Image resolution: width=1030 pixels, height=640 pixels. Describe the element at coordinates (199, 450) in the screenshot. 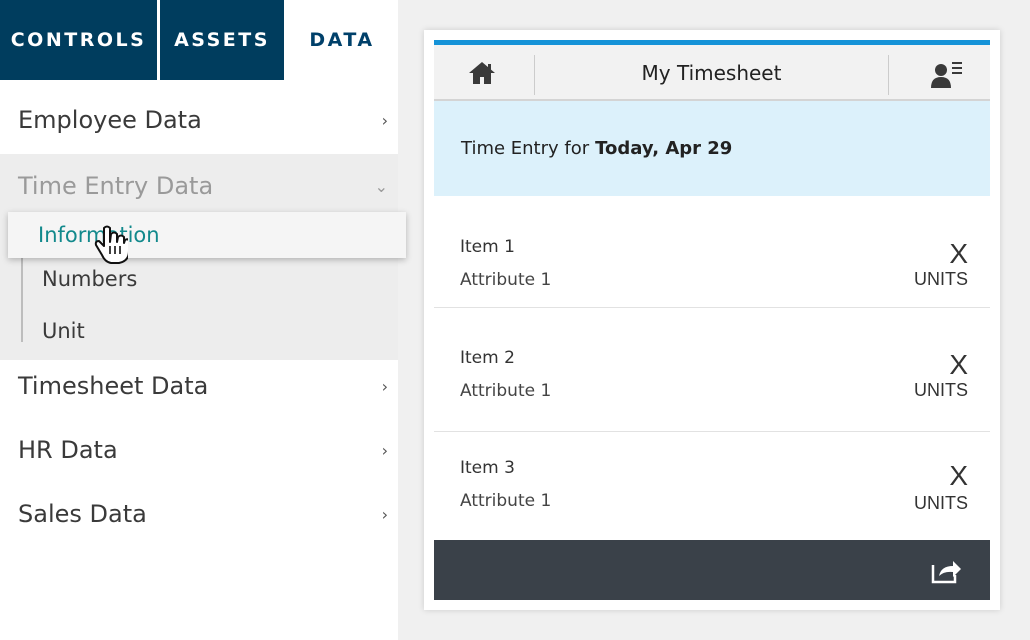

I see `nav-item-hr-data: HR Data ›` at that location.